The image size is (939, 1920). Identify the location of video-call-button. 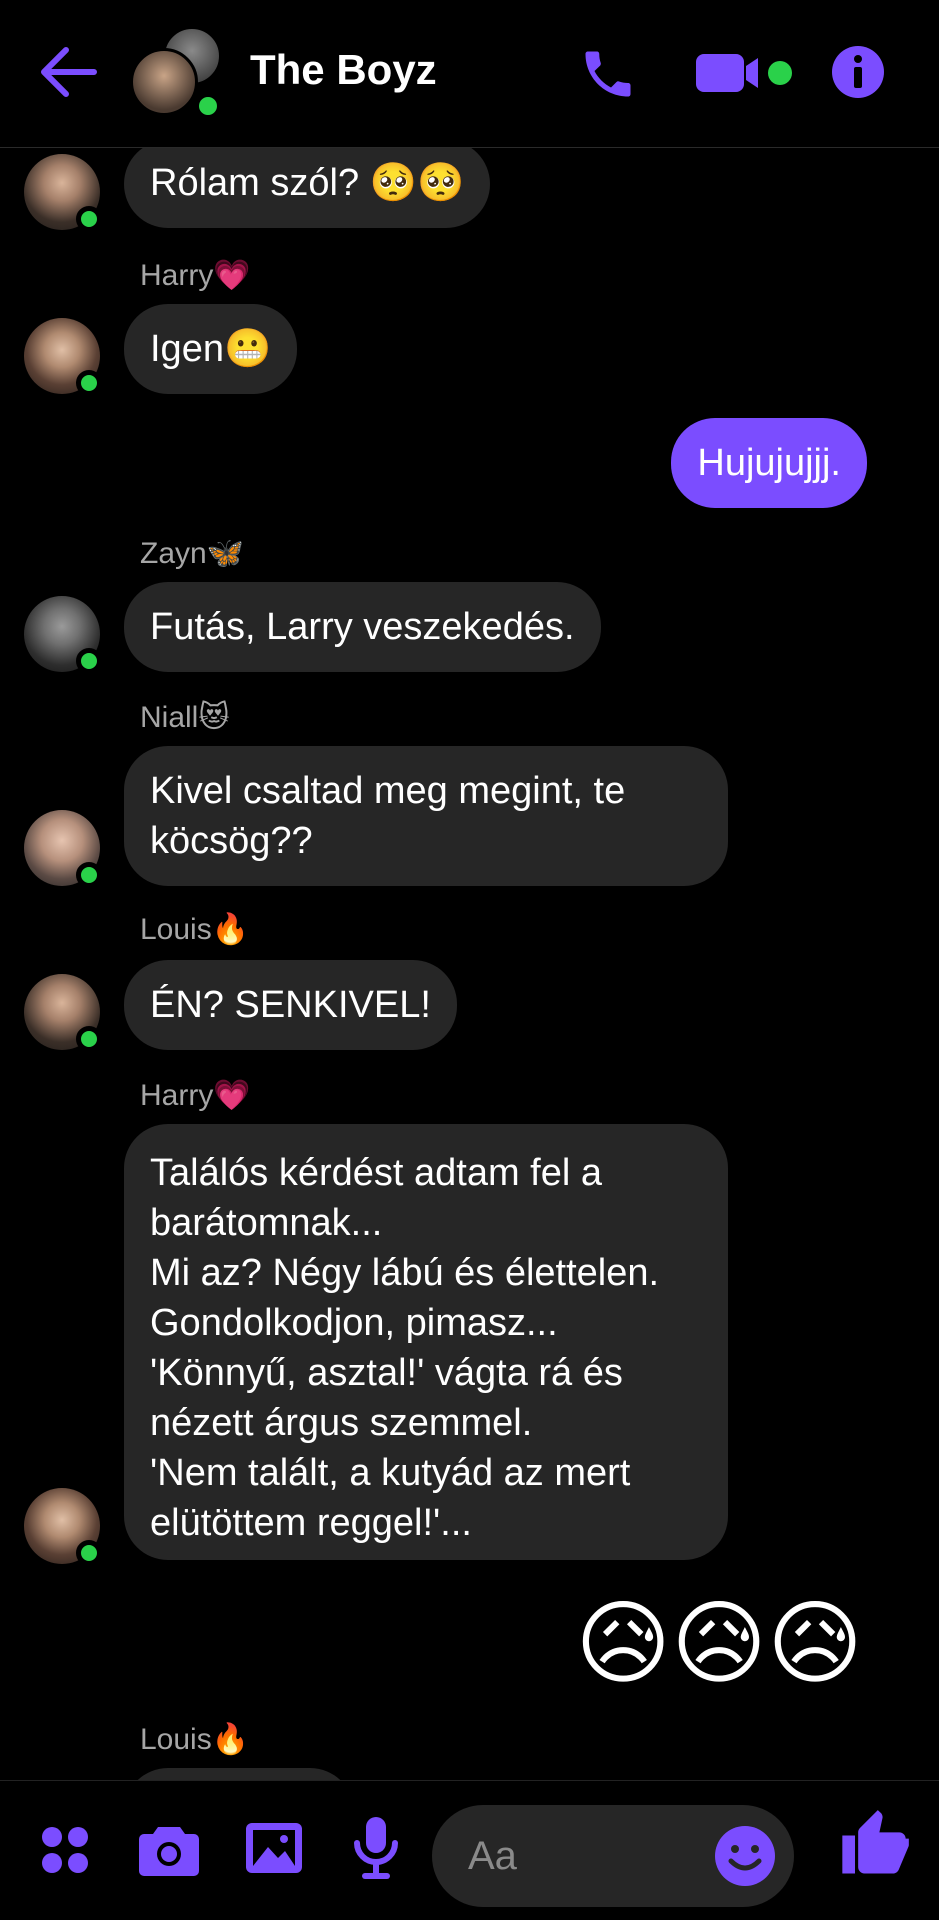
(745, 73).